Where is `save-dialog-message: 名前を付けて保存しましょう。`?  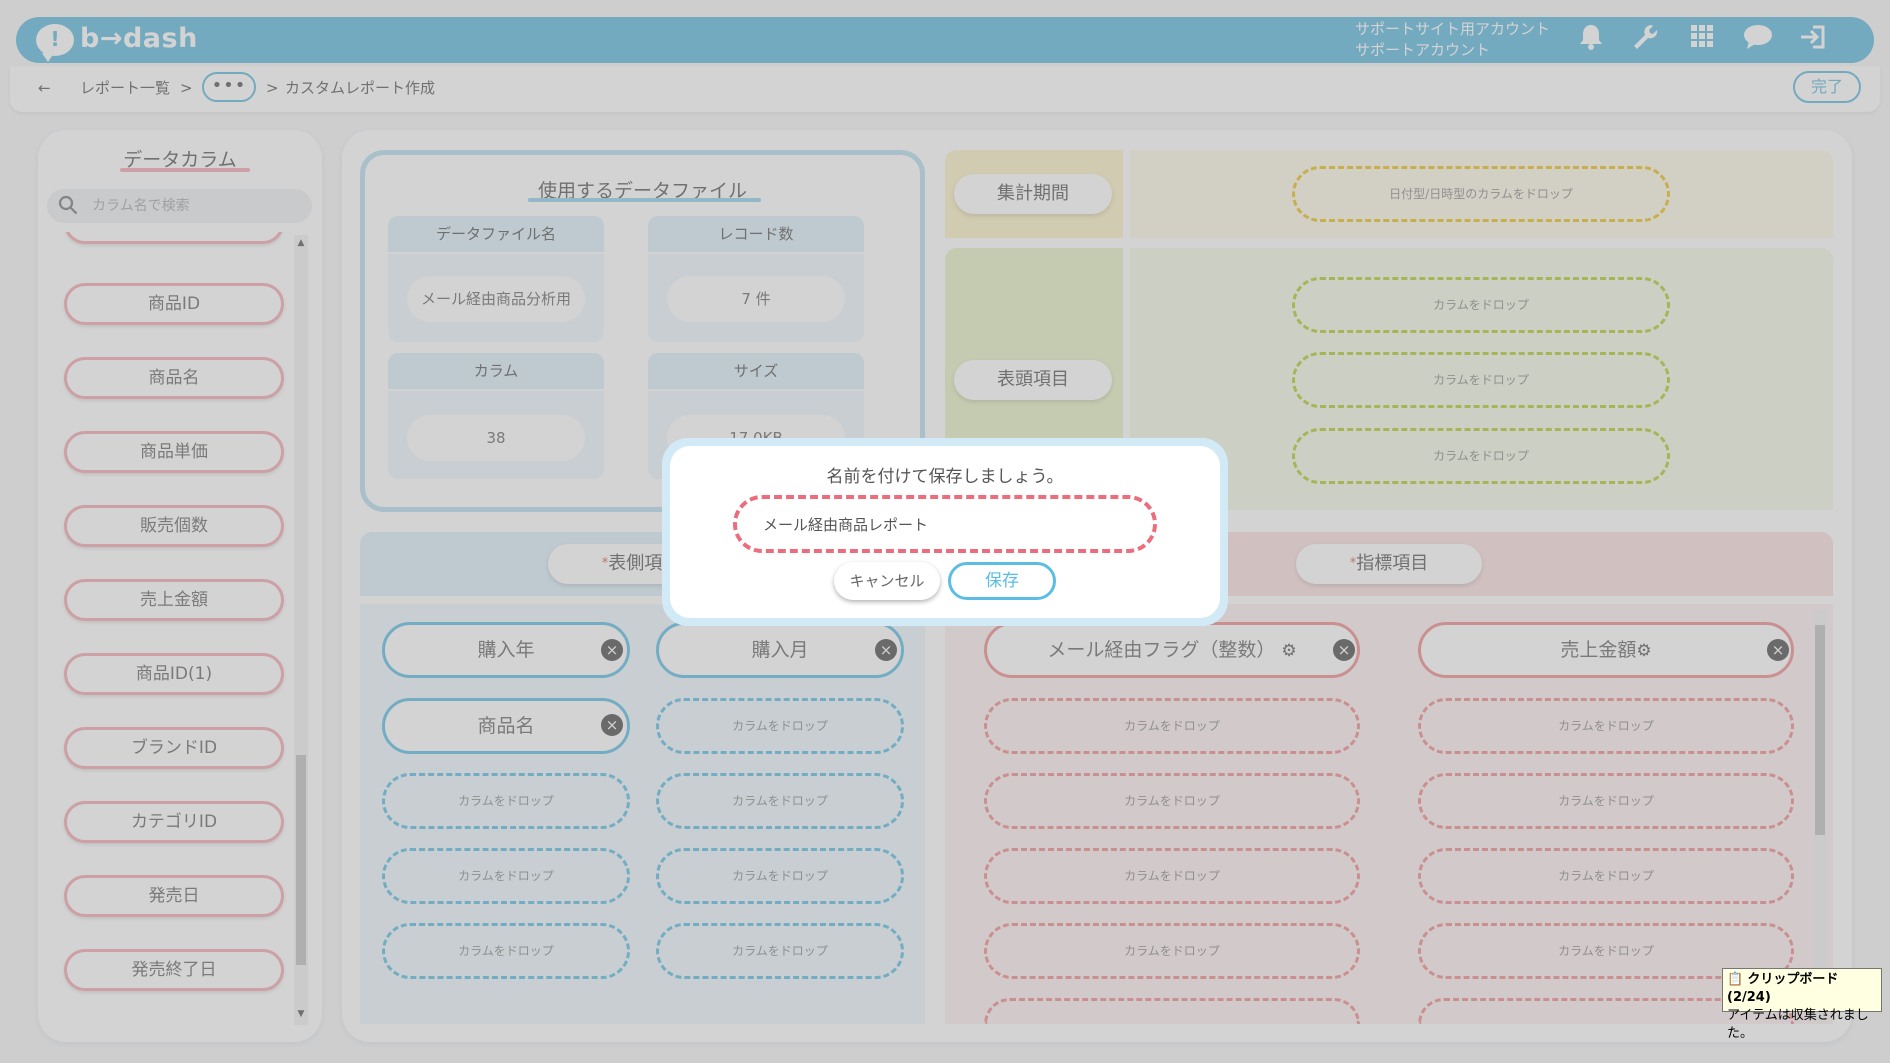 save-dialog-message: 名前を付けて保存しましょう。 is located at coordinates (945, 477).